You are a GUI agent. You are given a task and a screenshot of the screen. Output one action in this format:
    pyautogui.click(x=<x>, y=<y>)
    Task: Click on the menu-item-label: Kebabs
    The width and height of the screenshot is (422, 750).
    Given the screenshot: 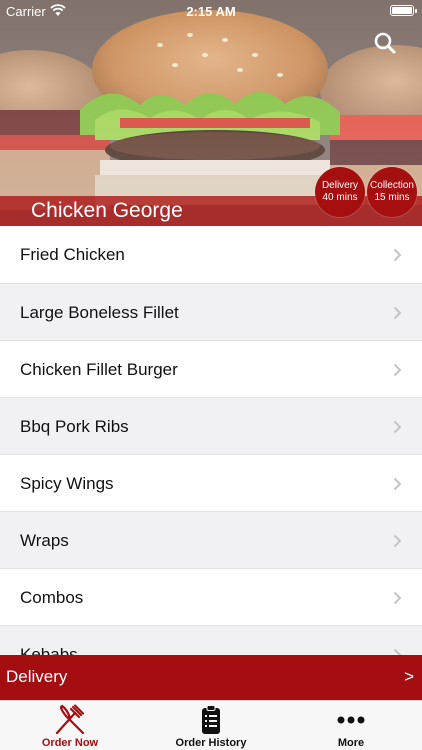 What is the action you would take?
    pyautogui.click(x=49, y=650)
    